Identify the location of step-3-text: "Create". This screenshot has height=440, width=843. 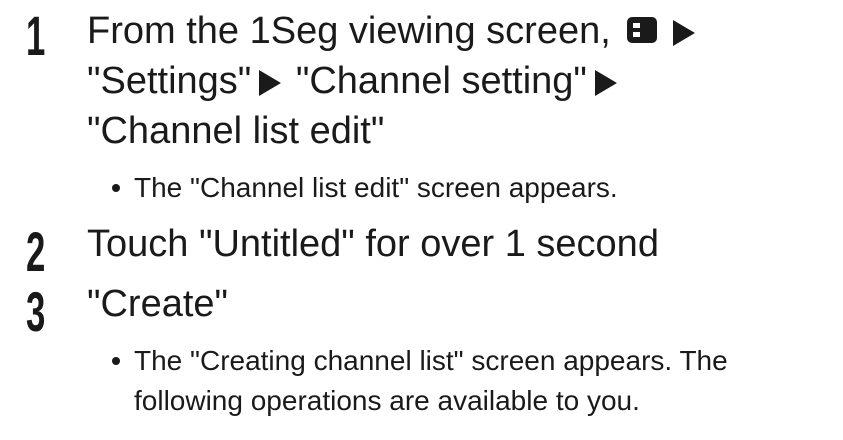
(158, 304).